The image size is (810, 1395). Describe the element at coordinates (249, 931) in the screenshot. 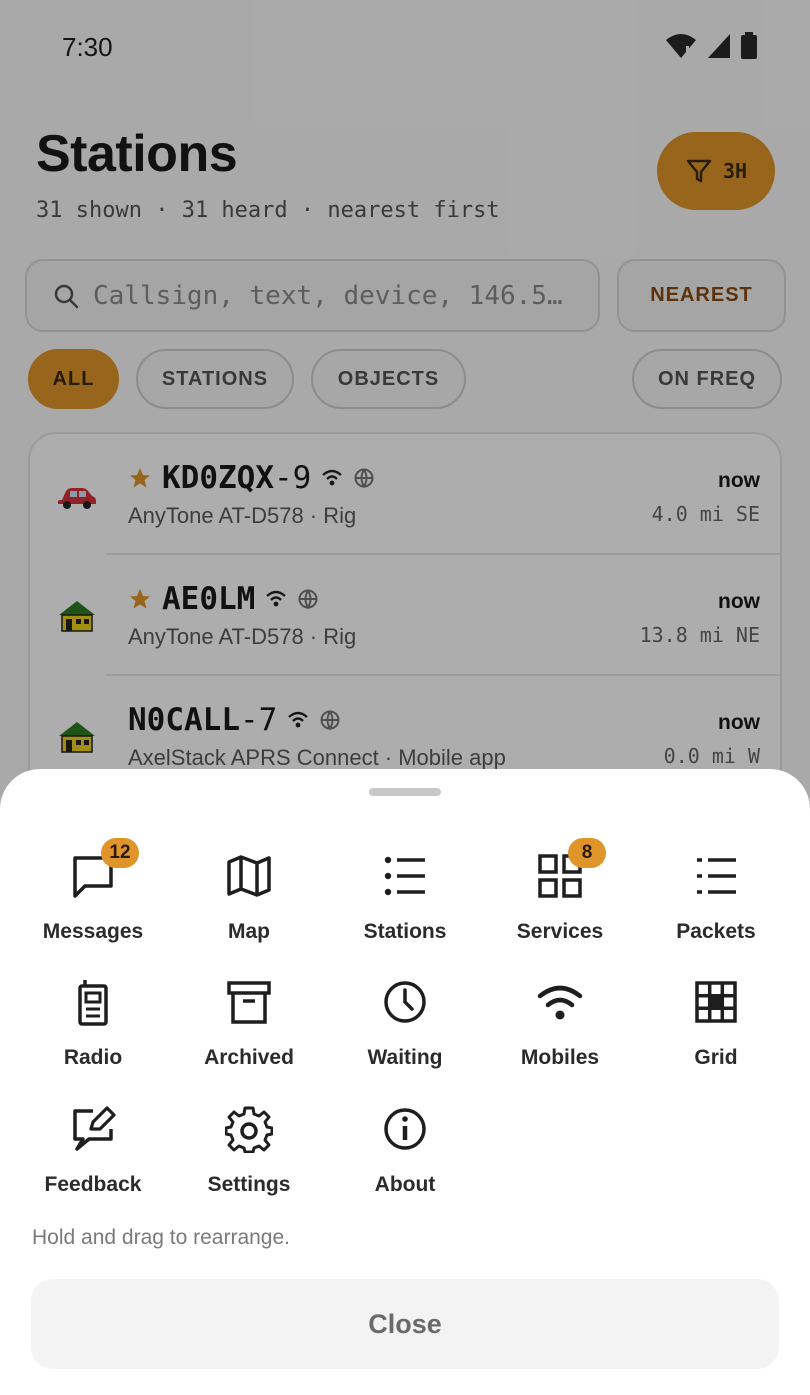

I see `nav-item-label: Map` at that location.